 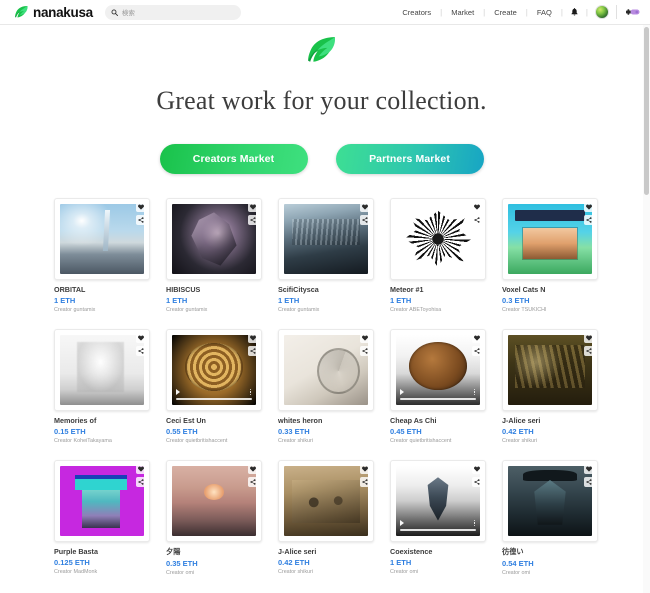 What do you see at coordinates (128, 13) in the screenshot?
I see `search-placeholder: 検索` at bounding box center [128, 13].